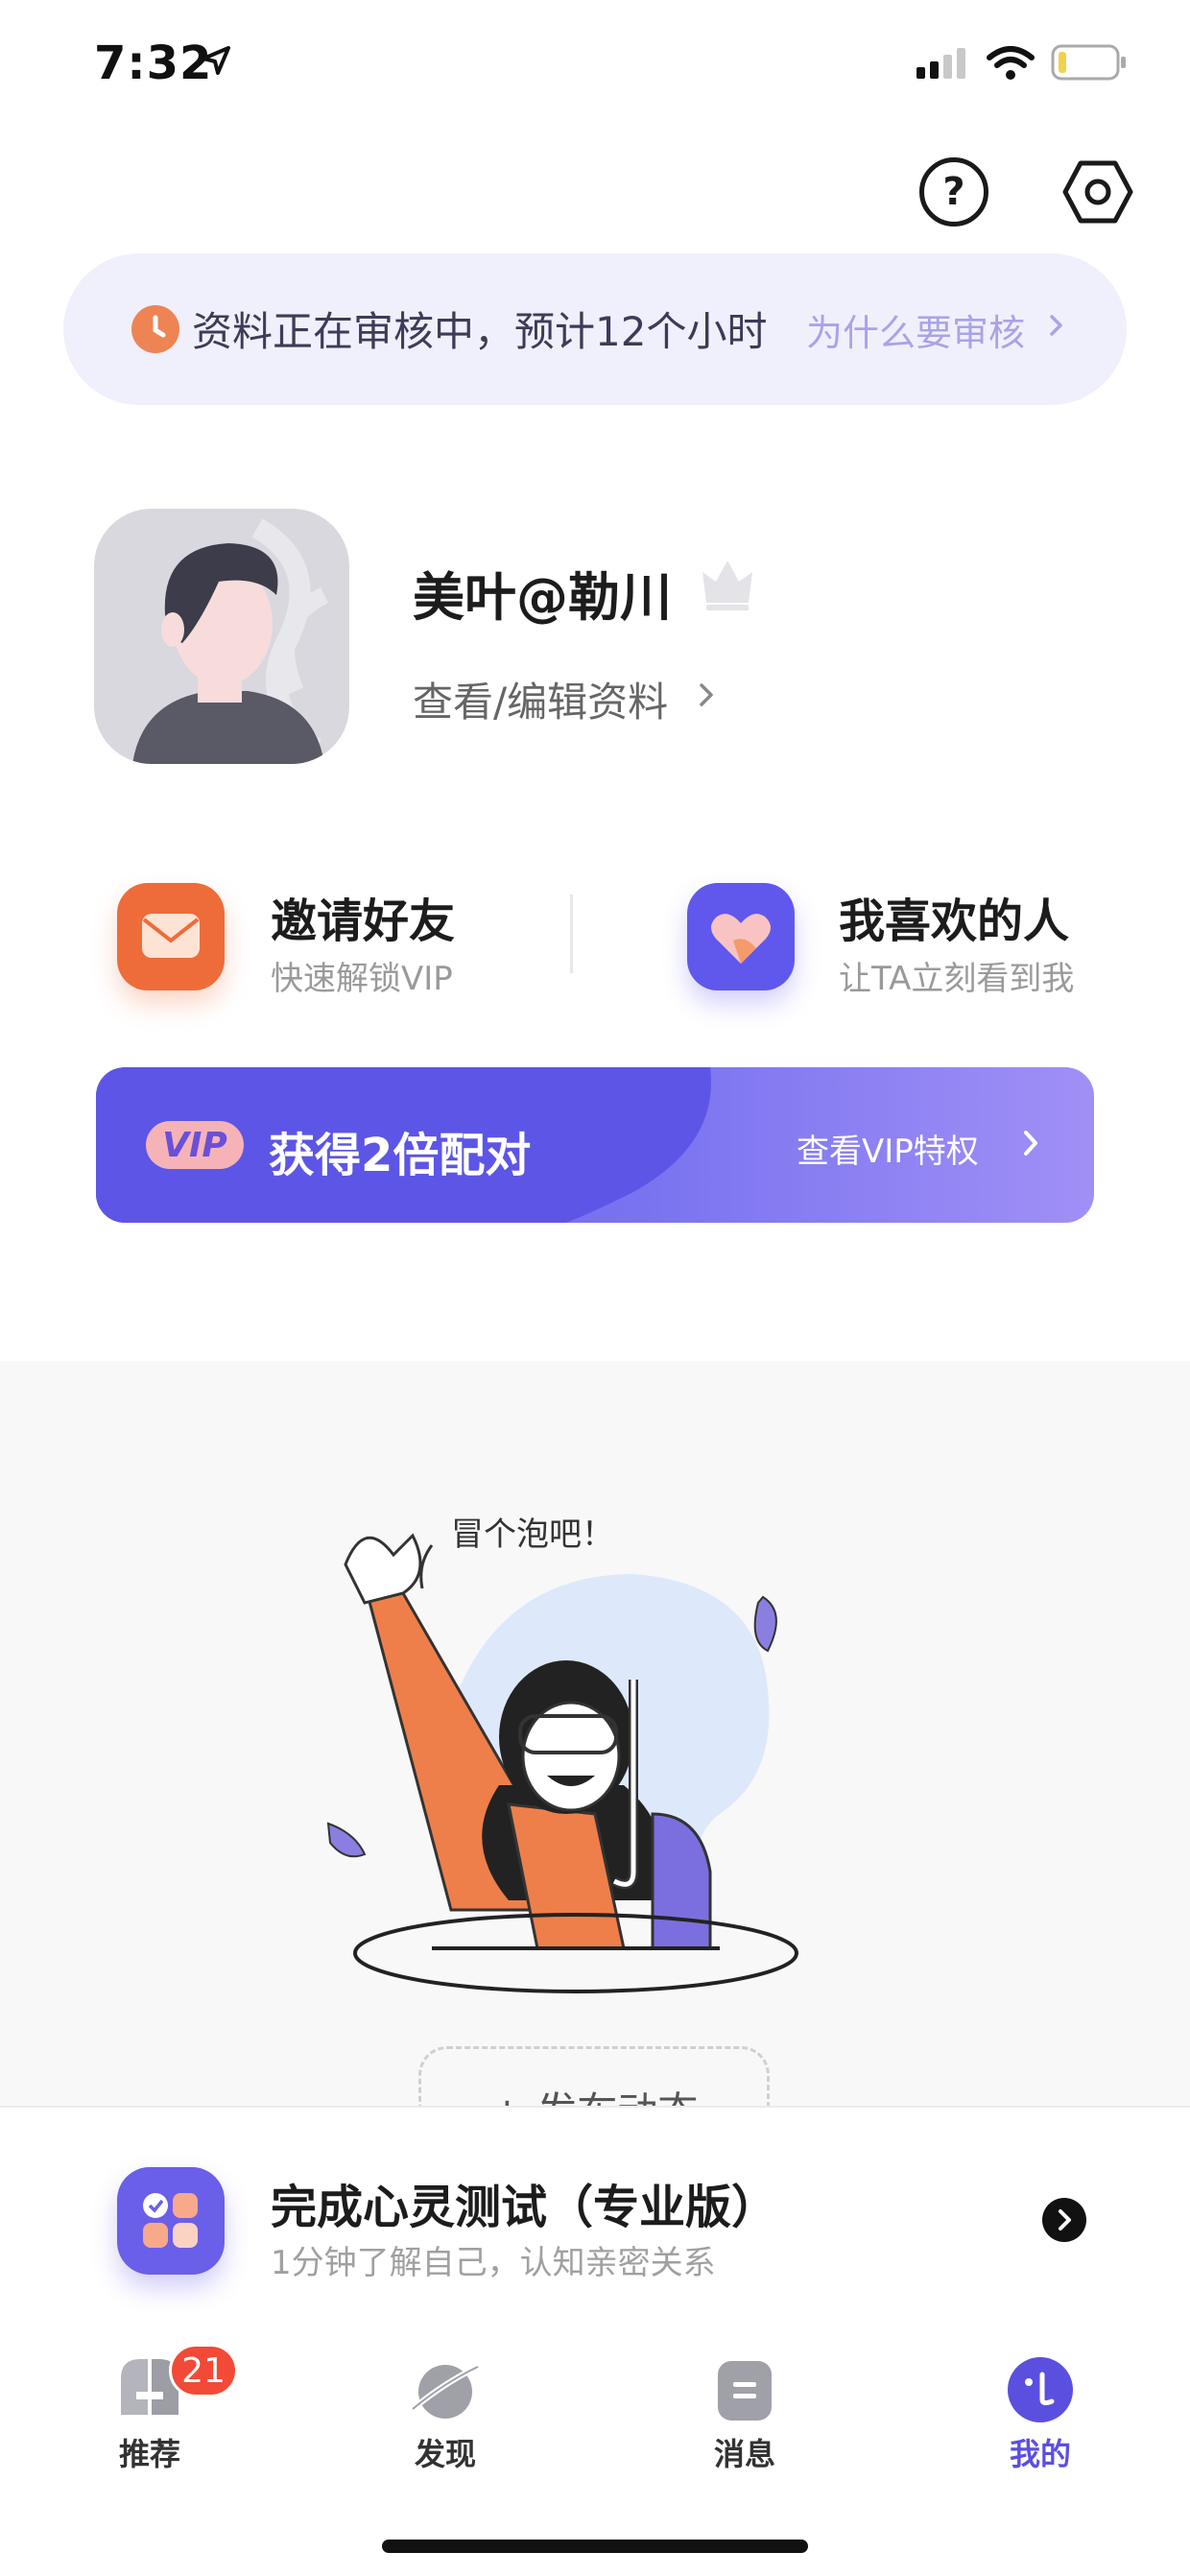  What do you see at coordinates (149, 2454) in the screenshot?
I see `tab-label: 推荐` at bounding box center [149, 2454].